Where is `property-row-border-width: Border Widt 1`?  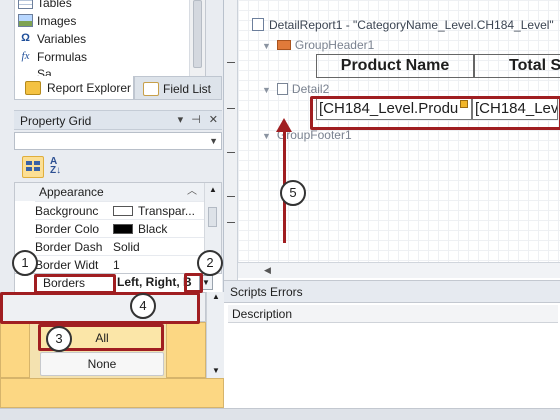 property-row-border-width: Border Widt 1 is located at coordinates (120, 264).